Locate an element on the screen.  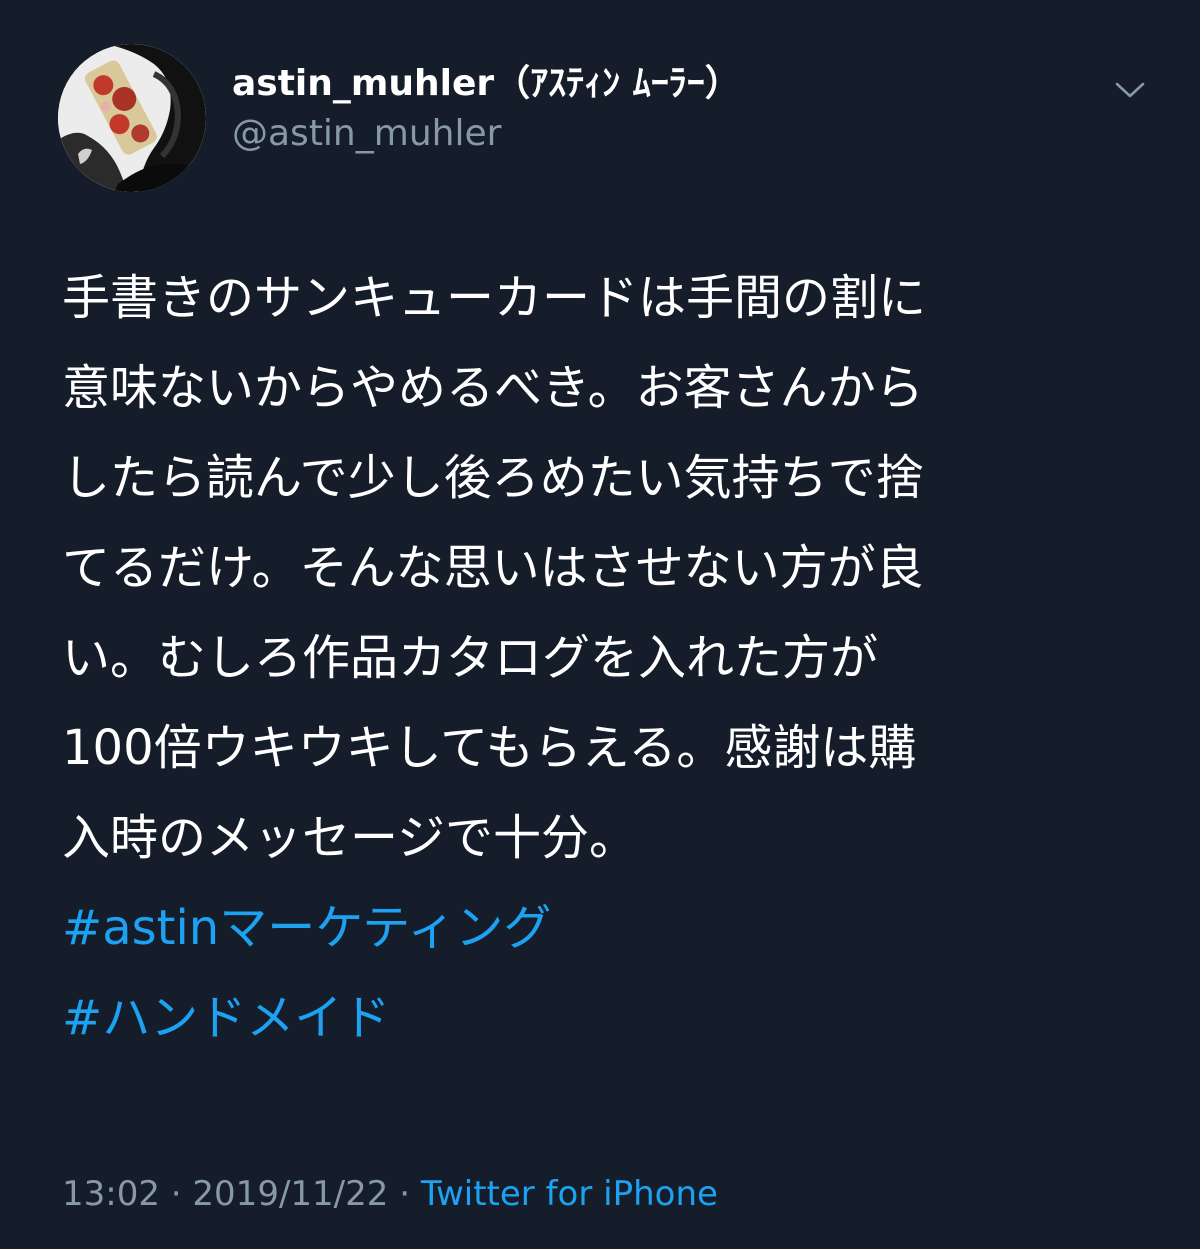
tweet-source-link: Twitter for iPhone is located at coordinates (569, 1194).